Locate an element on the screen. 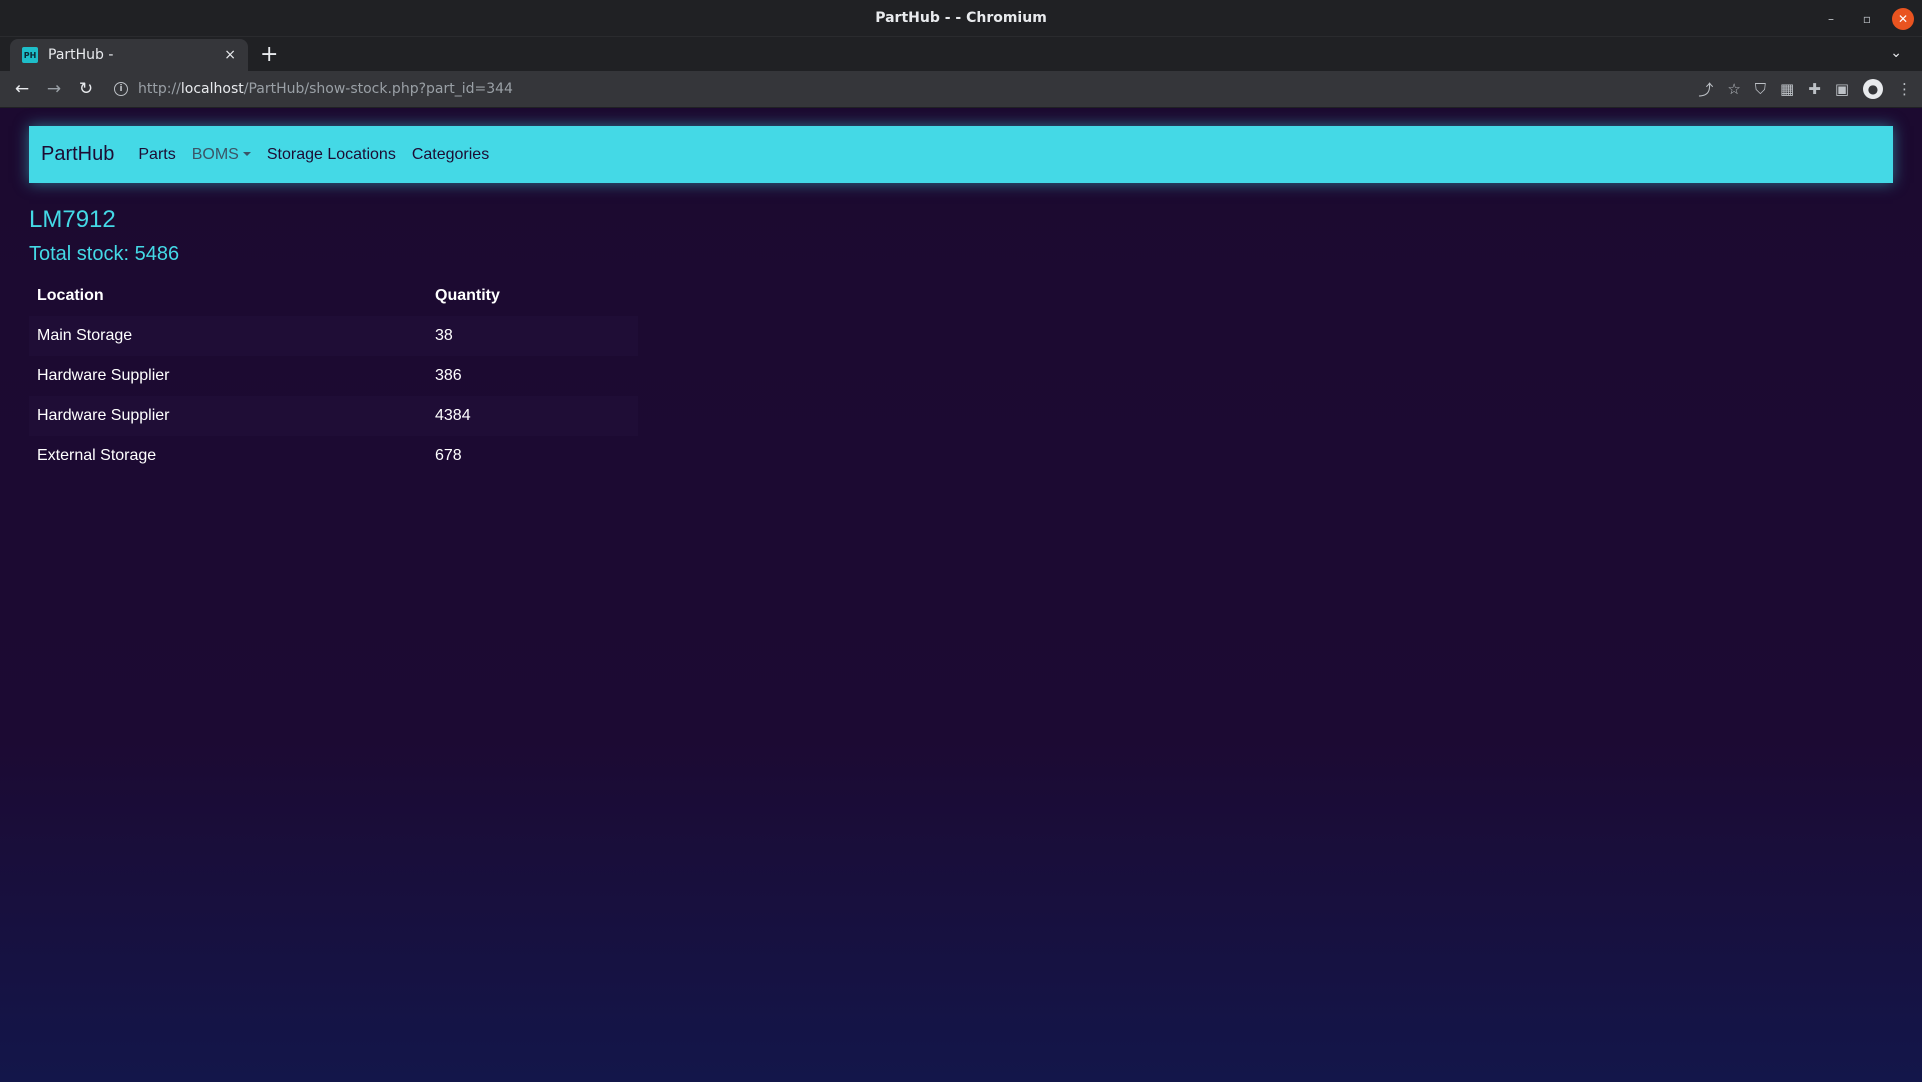 Image resolution: width=1922 pixels, height=1082 pixels. shield-extension-icon: ⛉ is located at coordinates (1760, 89).